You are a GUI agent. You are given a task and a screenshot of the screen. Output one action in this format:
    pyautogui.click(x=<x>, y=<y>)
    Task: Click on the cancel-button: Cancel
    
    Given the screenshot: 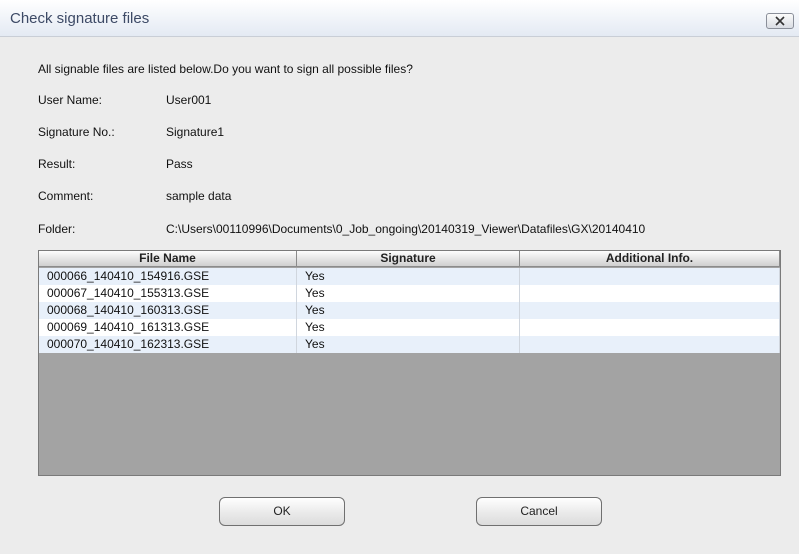 What is the action you would take?
    pyautogui.click(x=539, y=511)
    